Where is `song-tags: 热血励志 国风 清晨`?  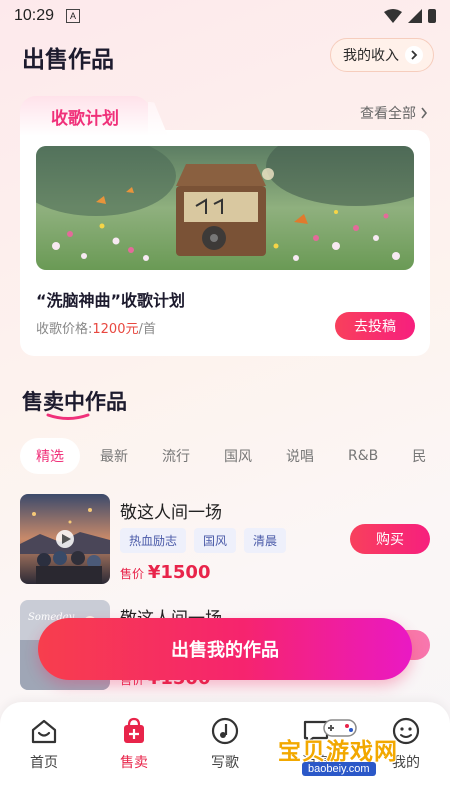
song-tags: 热血励志 国风 清晨 is located at coordinates (203, 540).